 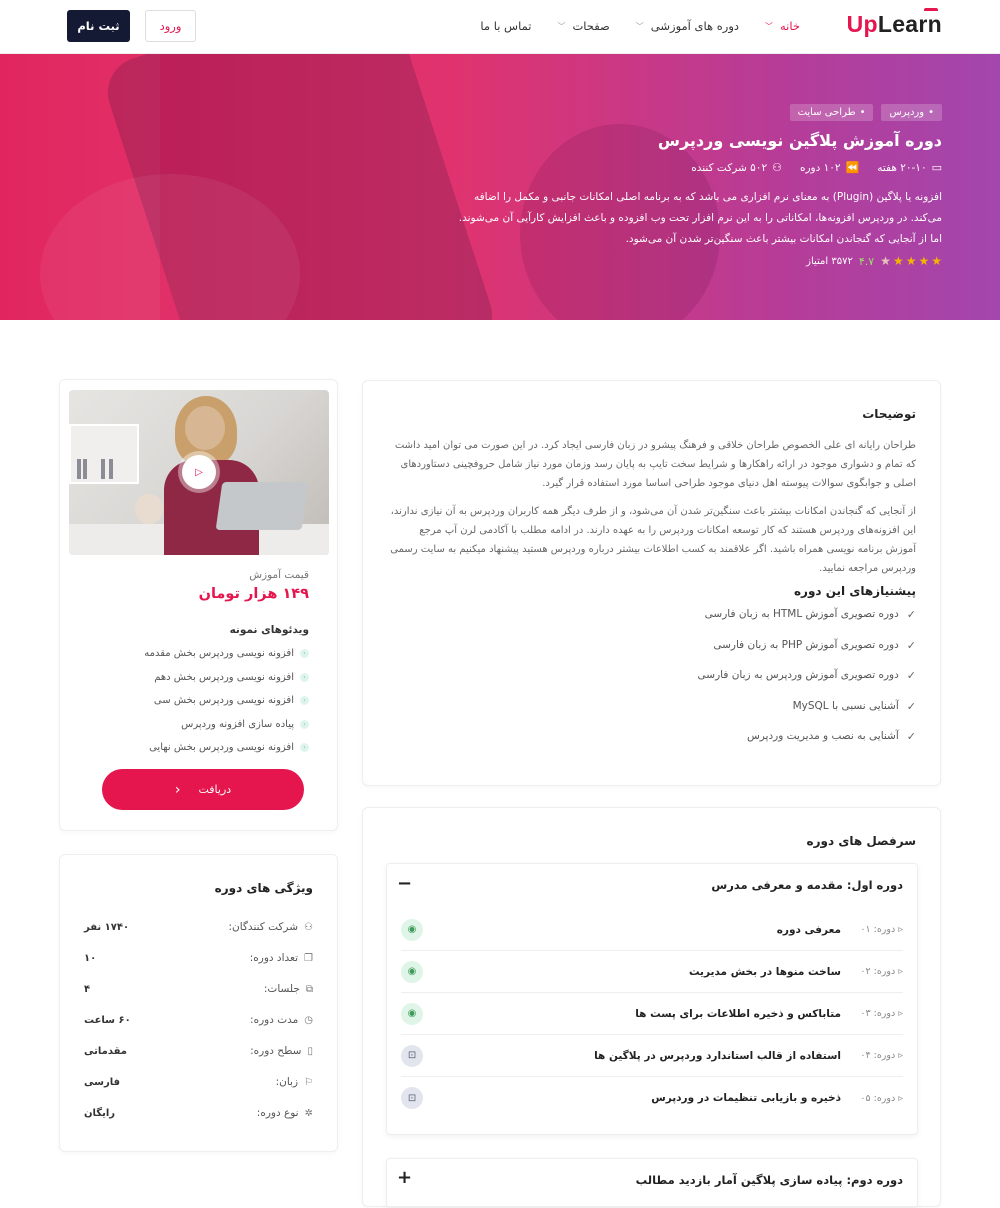 I want to click on tag-web-design: طراحی سایت, so click(x=831, y=112).